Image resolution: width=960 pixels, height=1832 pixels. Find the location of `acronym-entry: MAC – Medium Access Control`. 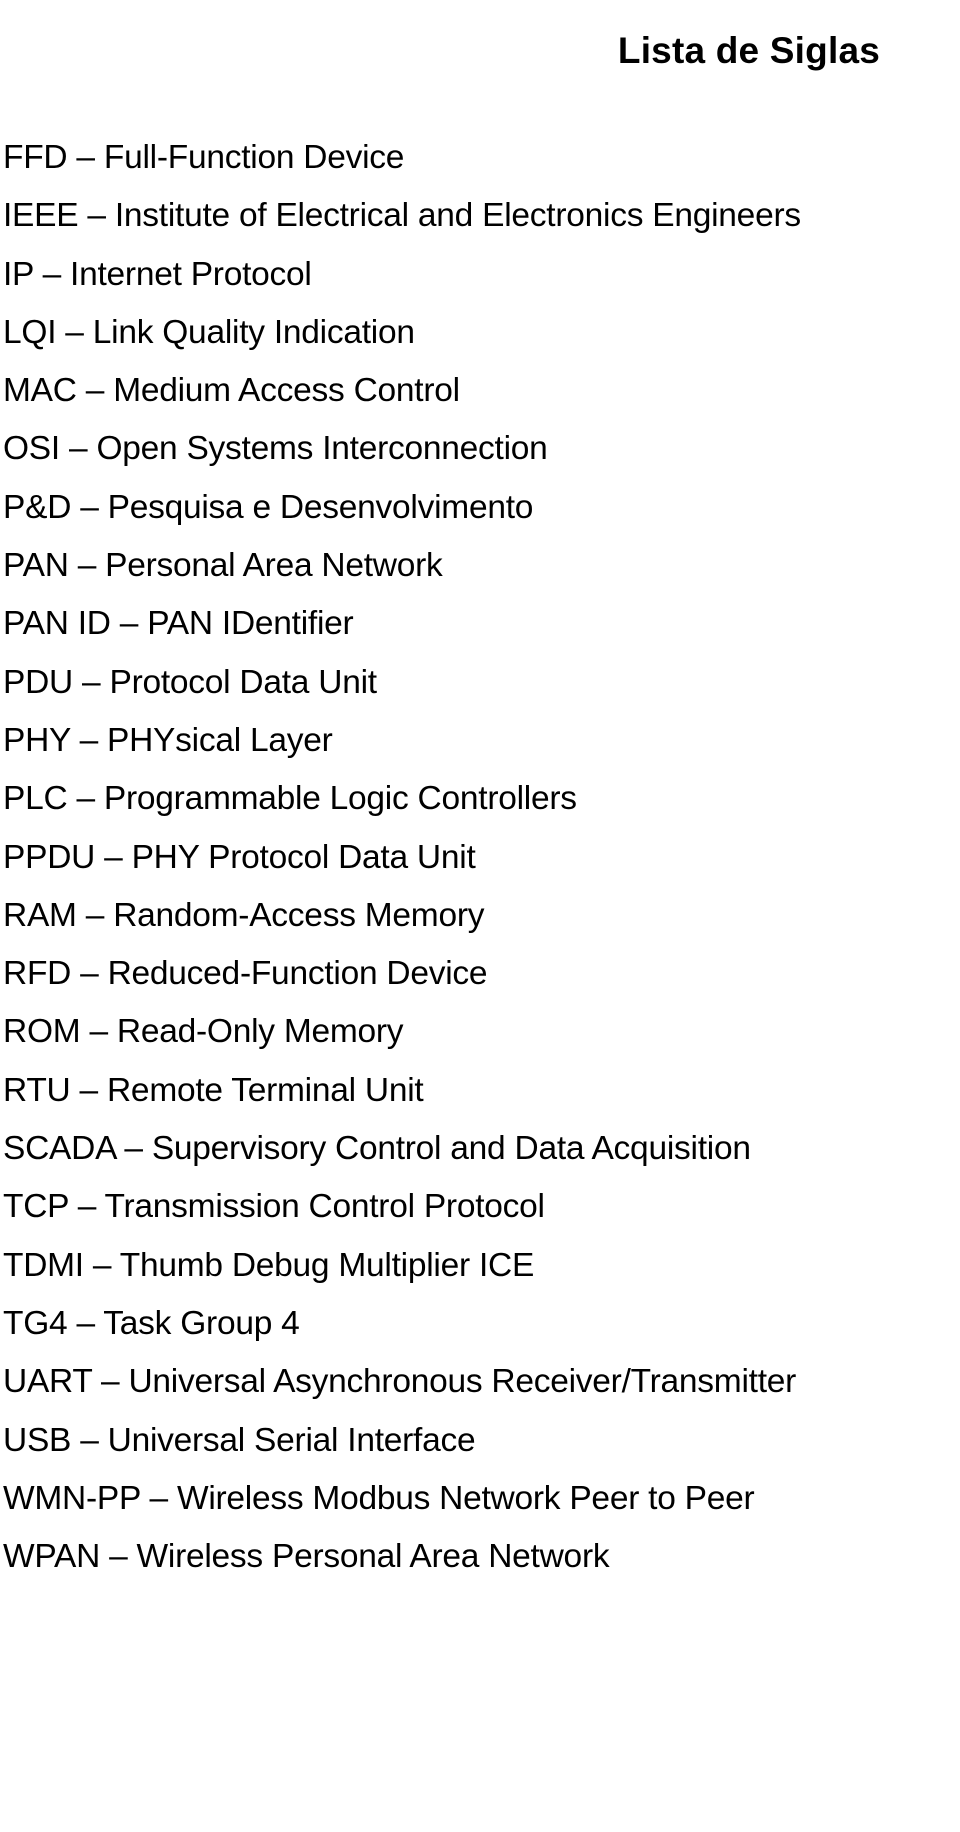

acronym-entry: MAC – Medium Access Control is located at coordinates (231, 391).